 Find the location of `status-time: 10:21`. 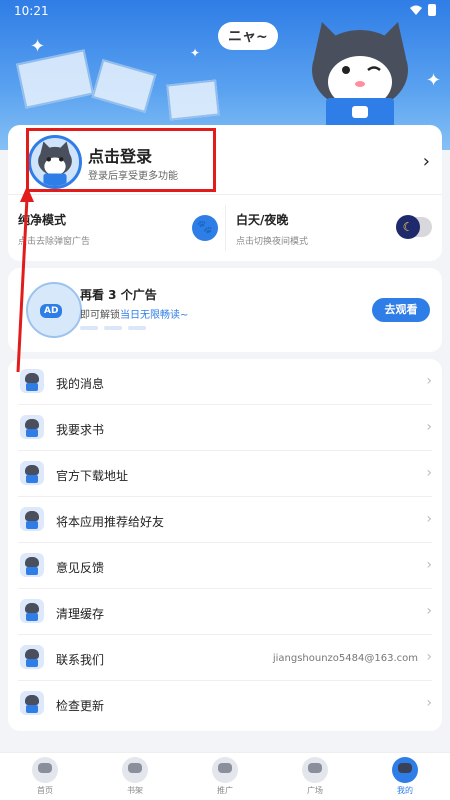

status-time: 10:21 is located at coordinates (31, 11).